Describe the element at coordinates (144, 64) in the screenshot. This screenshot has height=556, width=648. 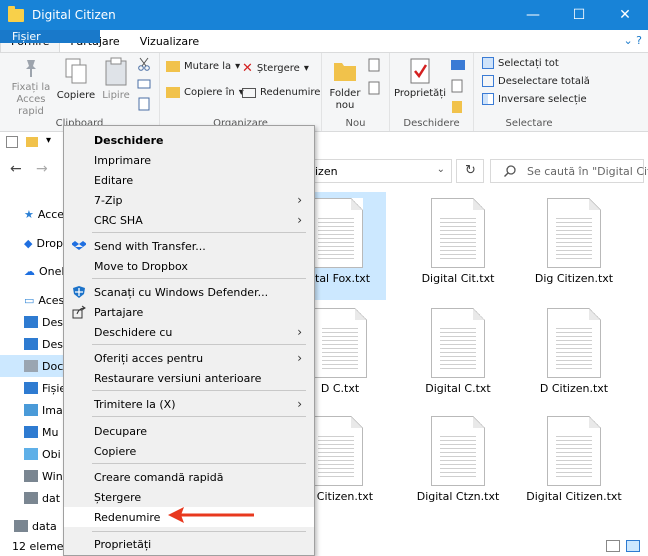
I see `scissors-icon` at that location.